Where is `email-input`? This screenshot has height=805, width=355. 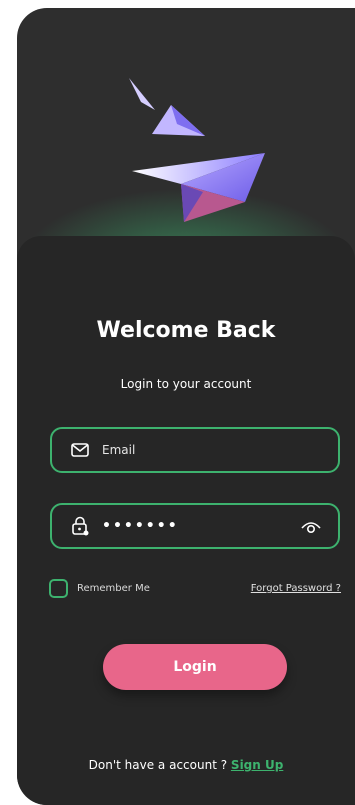 email-input is located at coordinates (187, 450).